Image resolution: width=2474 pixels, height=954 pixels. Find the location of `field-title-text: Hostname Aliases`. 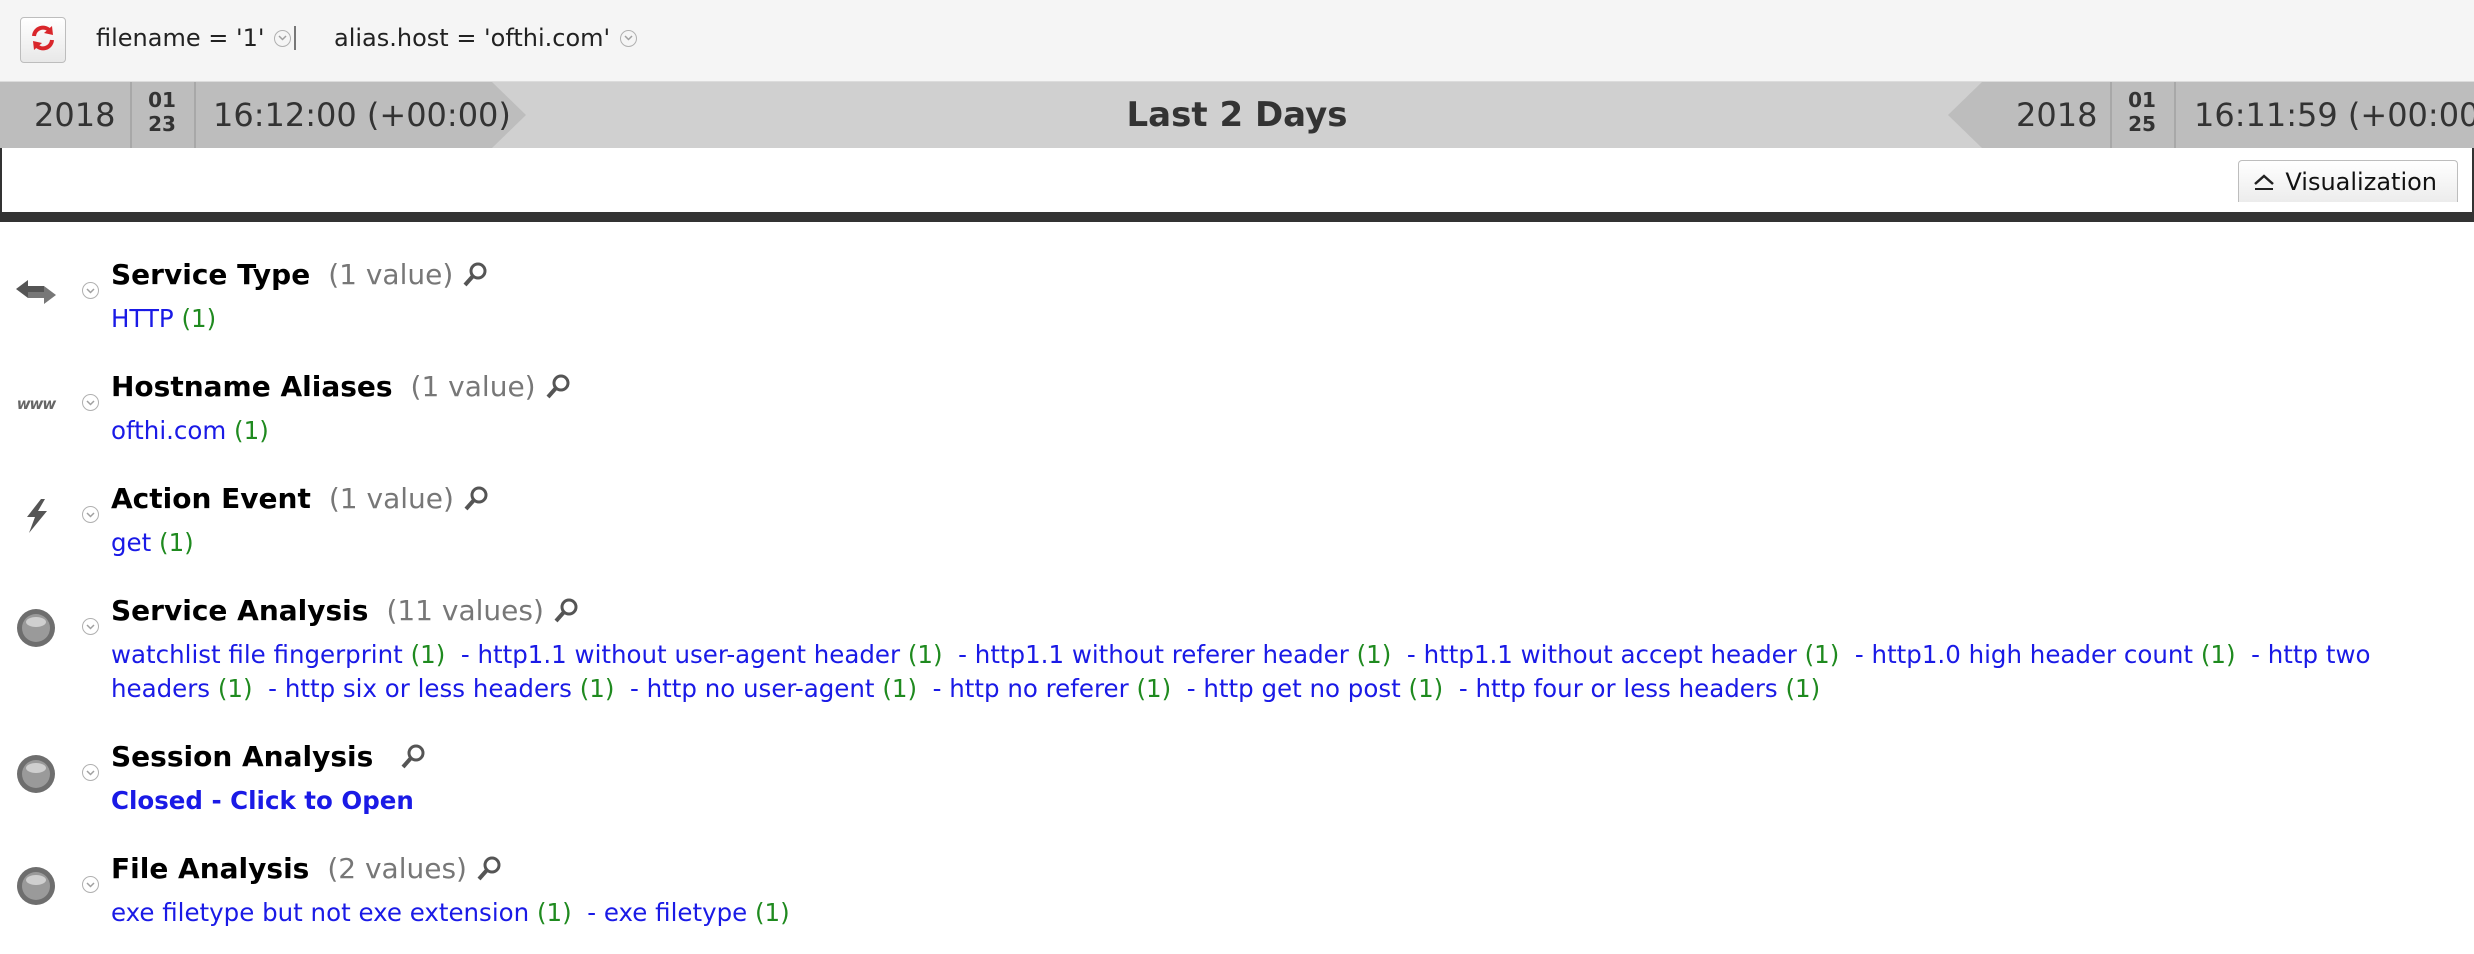

field-title-text: Hostname Aliases is located at coordinates (252, 386).